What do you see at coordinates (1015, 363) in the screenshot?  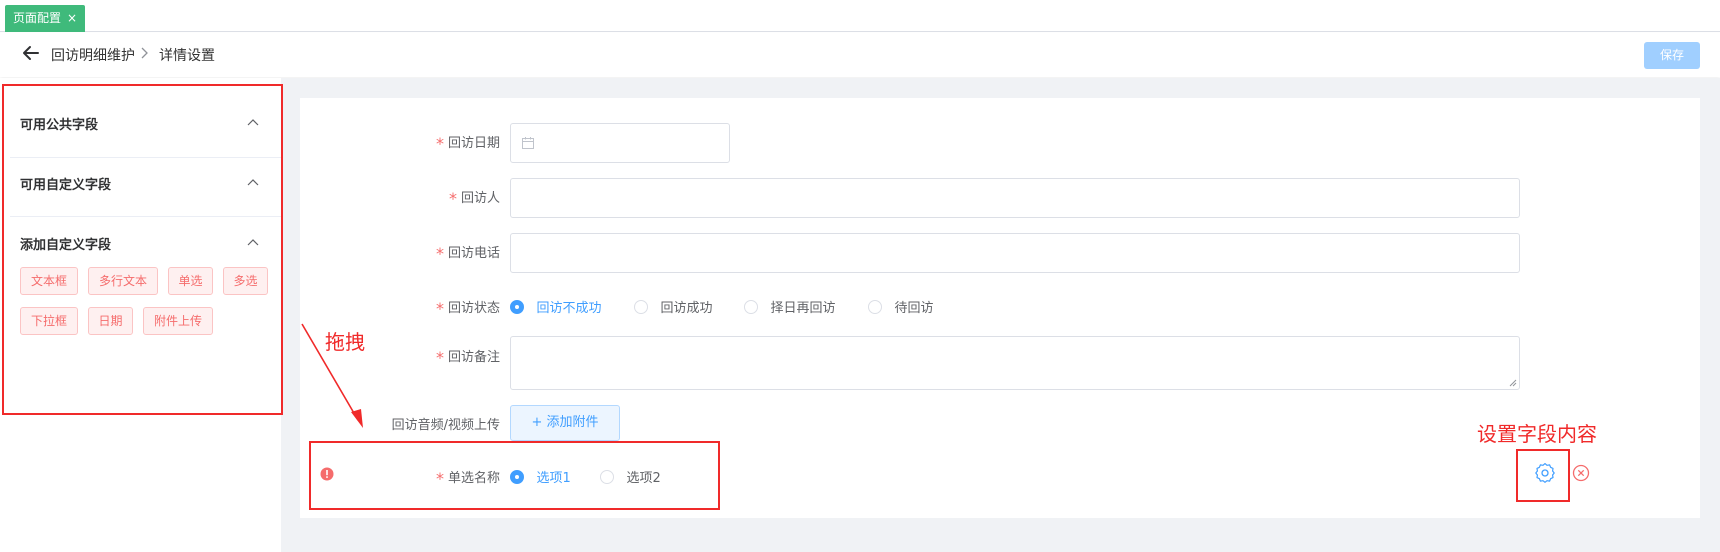 I see `remark-textarea` at bounding box center [1015, 363].